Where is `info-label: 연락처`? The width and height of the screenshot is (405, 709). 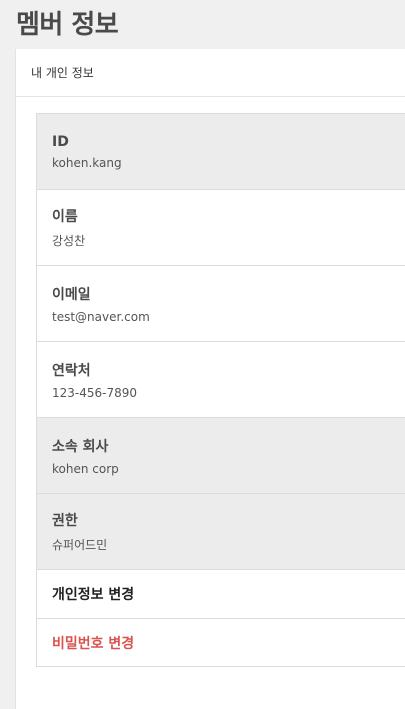
info-label: 연락처 is located at coordinates (71, 370).